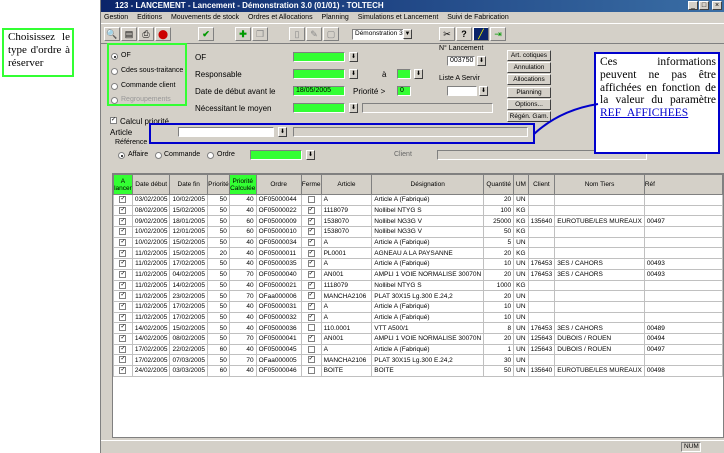 This screenshot has width=724, height=453. I want to click on copy-icon: ❐, so click(260, 34).